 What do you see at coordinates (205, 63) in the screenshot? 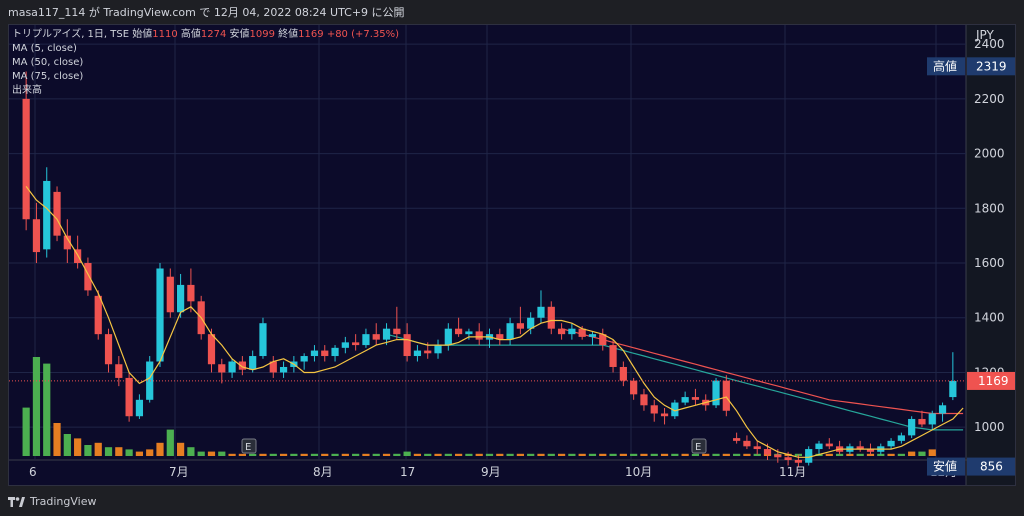
I see `indicator-ma50: MA (50, close)` at bounding box center [205, 63].